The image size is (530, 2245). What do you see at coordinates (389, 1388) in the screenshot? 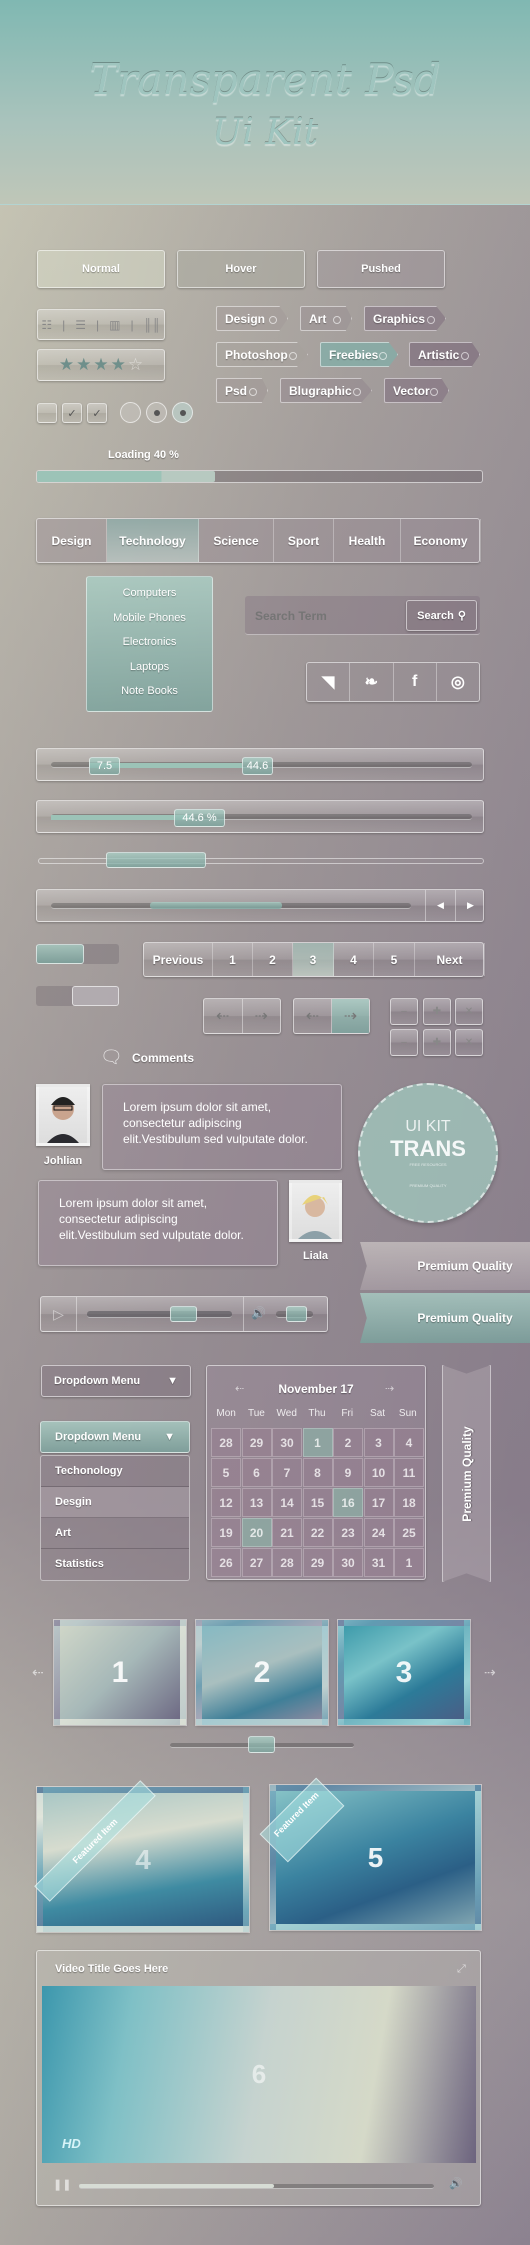
I see `calendar-next-button: ⇢` at bounding box center [389, 1388].